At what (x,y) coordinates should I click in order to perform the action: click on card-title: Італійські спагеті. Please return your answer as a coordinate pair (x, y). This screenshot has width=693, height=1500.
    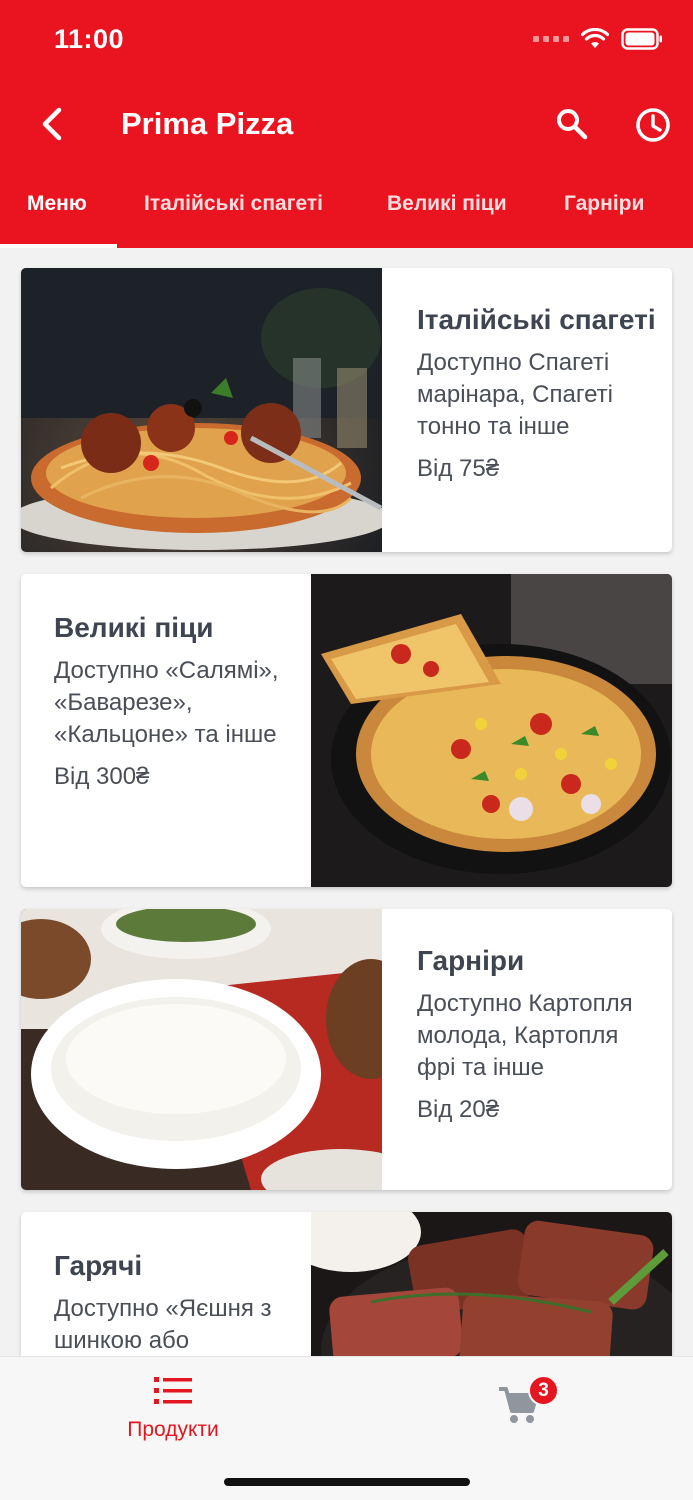
    Looking at the image, I should click on (536, 319).